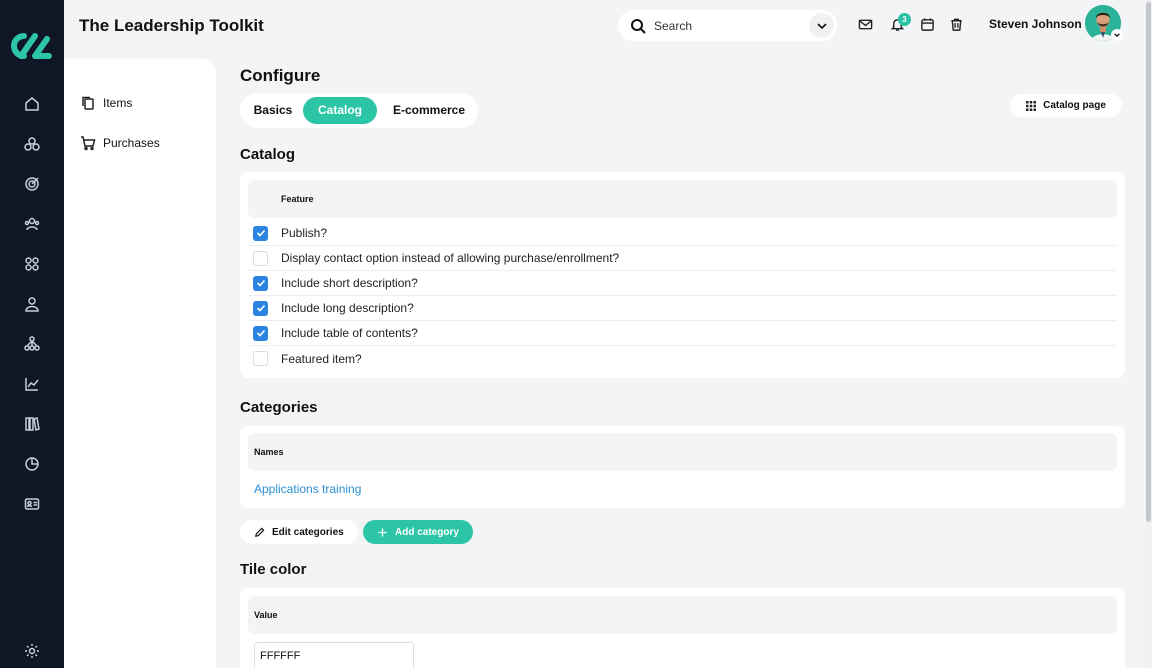 This screenshot has width=1152, height=668. What do you see at coordinates (304, 233) in the screenshot?
I see `feature-label: Publish?` at bounding box center [304, 233].